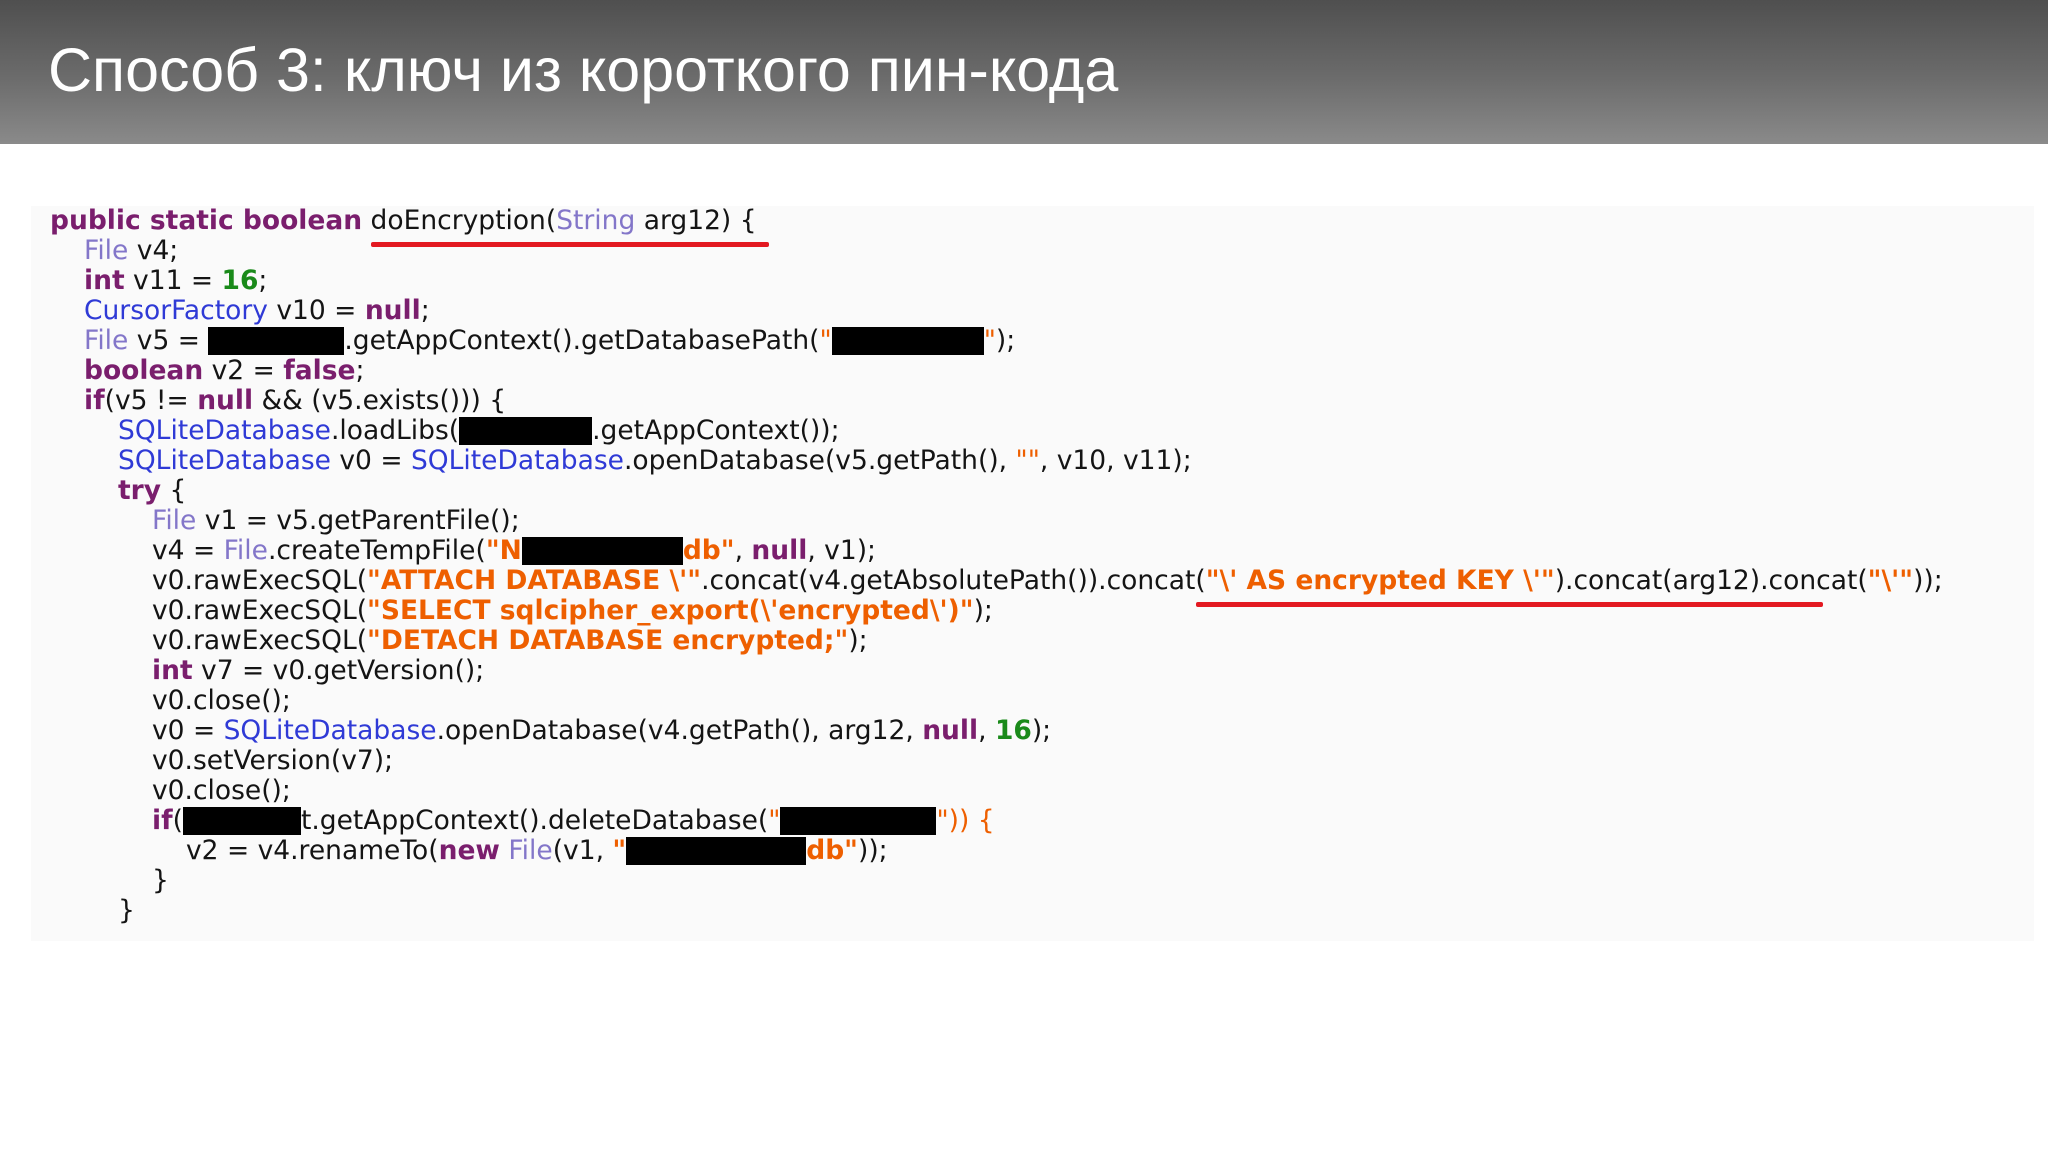 The height and width of the screenshot is (1152, 2048). I want to click on code-line: v2 = v4.renameTo(new File(v1, " db"));, so click(537, 851).